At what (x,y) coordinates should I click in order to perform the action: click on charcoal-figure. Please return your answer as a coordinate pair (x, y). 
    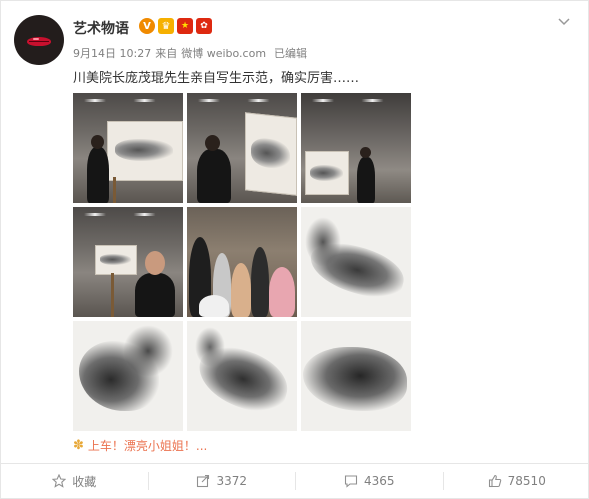
    Looking at the image, I should click on (355, 379).